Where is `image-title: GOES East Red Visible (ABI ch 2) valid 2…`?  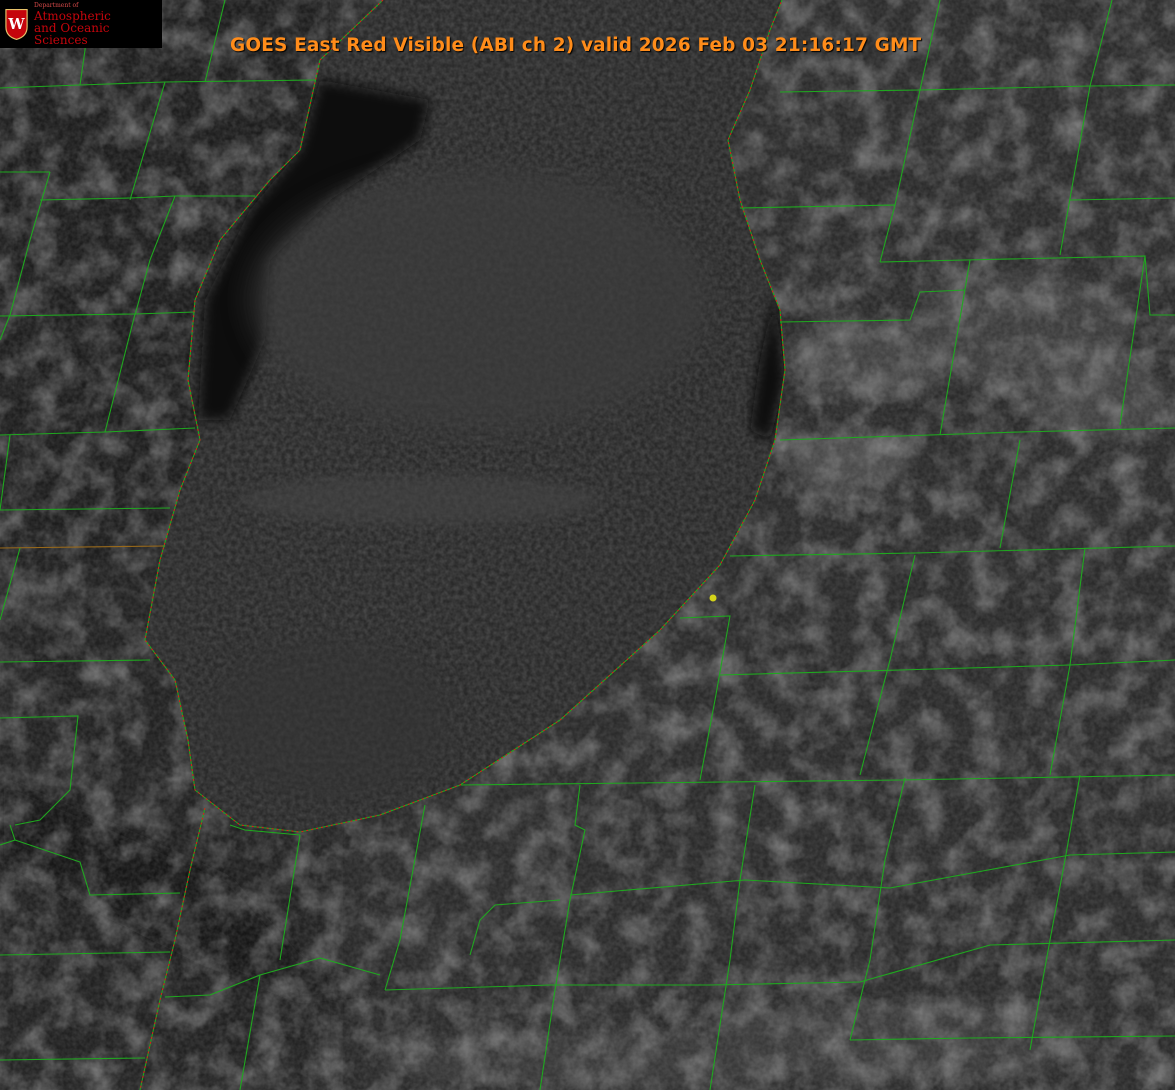 image-title: GOES East Red Visible (ABI ch 2) valid 2… is located at coordinates (576, 45).